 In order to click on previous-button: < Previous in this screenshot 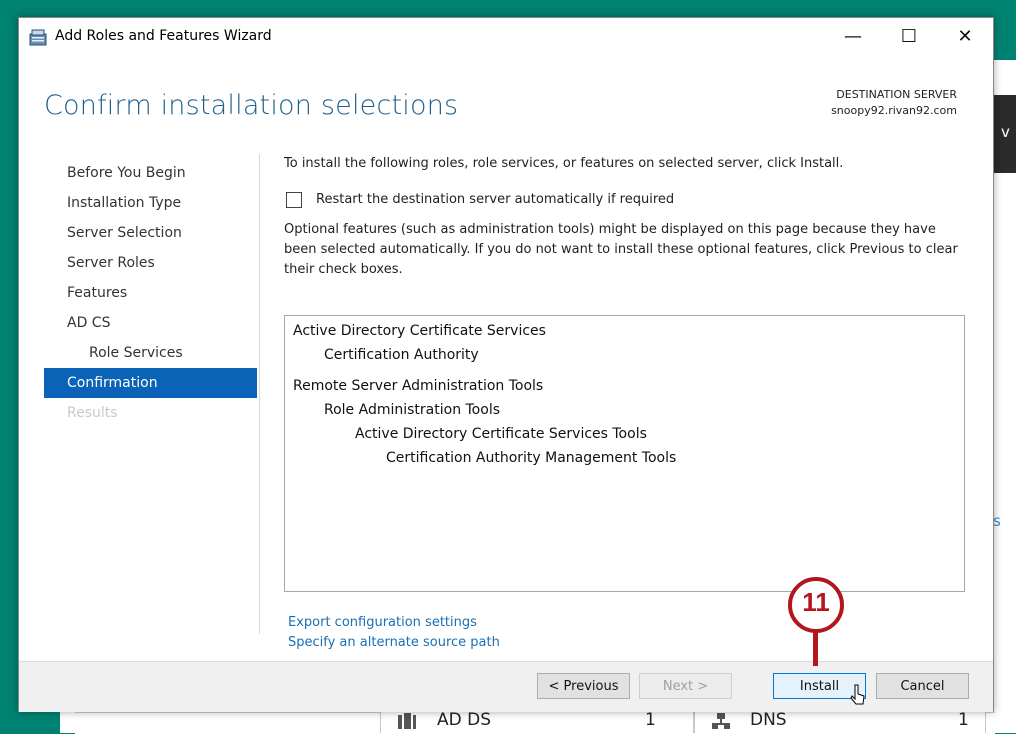, I will do `click(583, 686)`.